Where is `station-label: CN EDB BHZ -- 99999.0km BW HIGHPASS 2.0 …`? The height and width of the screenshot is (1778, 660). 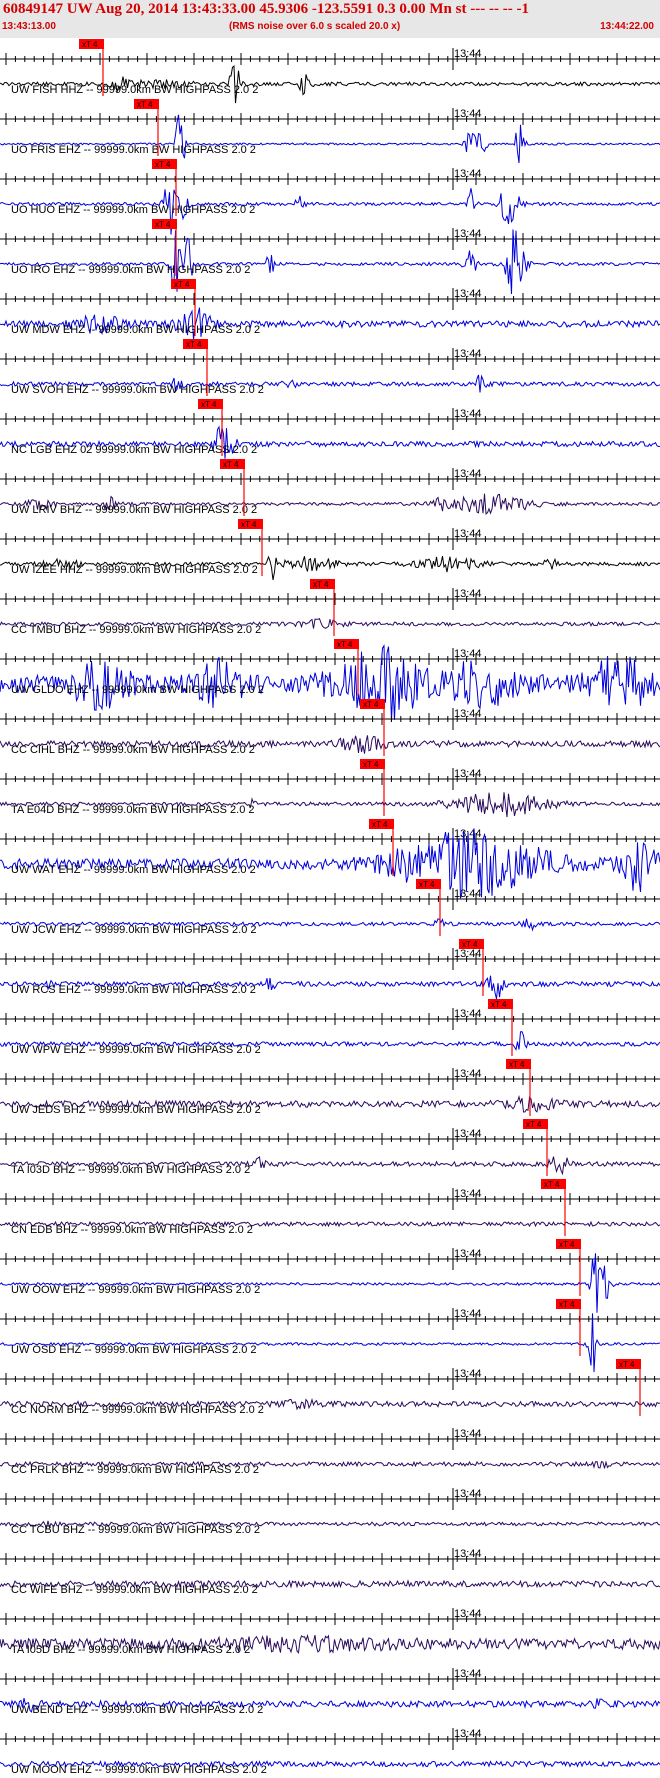 station-label: CN EDB BHZ -- 99999.0km BW HIGHPASS 2.0 … is located at coordinates (132, 1230).